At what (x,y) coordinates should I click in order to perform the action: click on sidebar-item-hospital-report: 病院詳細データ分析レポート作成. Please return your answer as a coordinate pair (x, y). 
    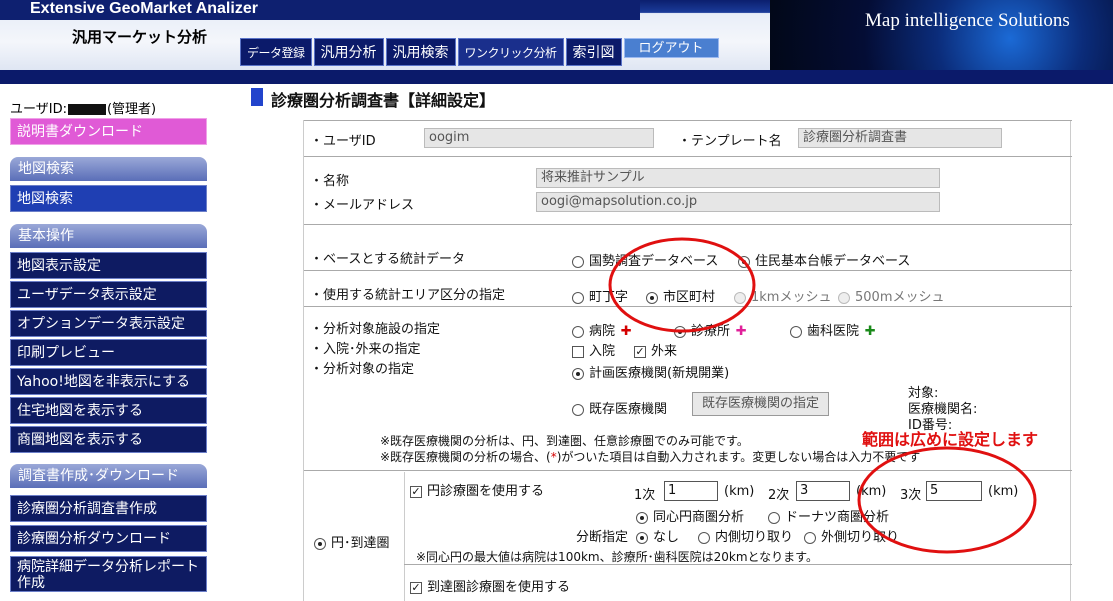
    Looking at the image, I should click on (108, 574).